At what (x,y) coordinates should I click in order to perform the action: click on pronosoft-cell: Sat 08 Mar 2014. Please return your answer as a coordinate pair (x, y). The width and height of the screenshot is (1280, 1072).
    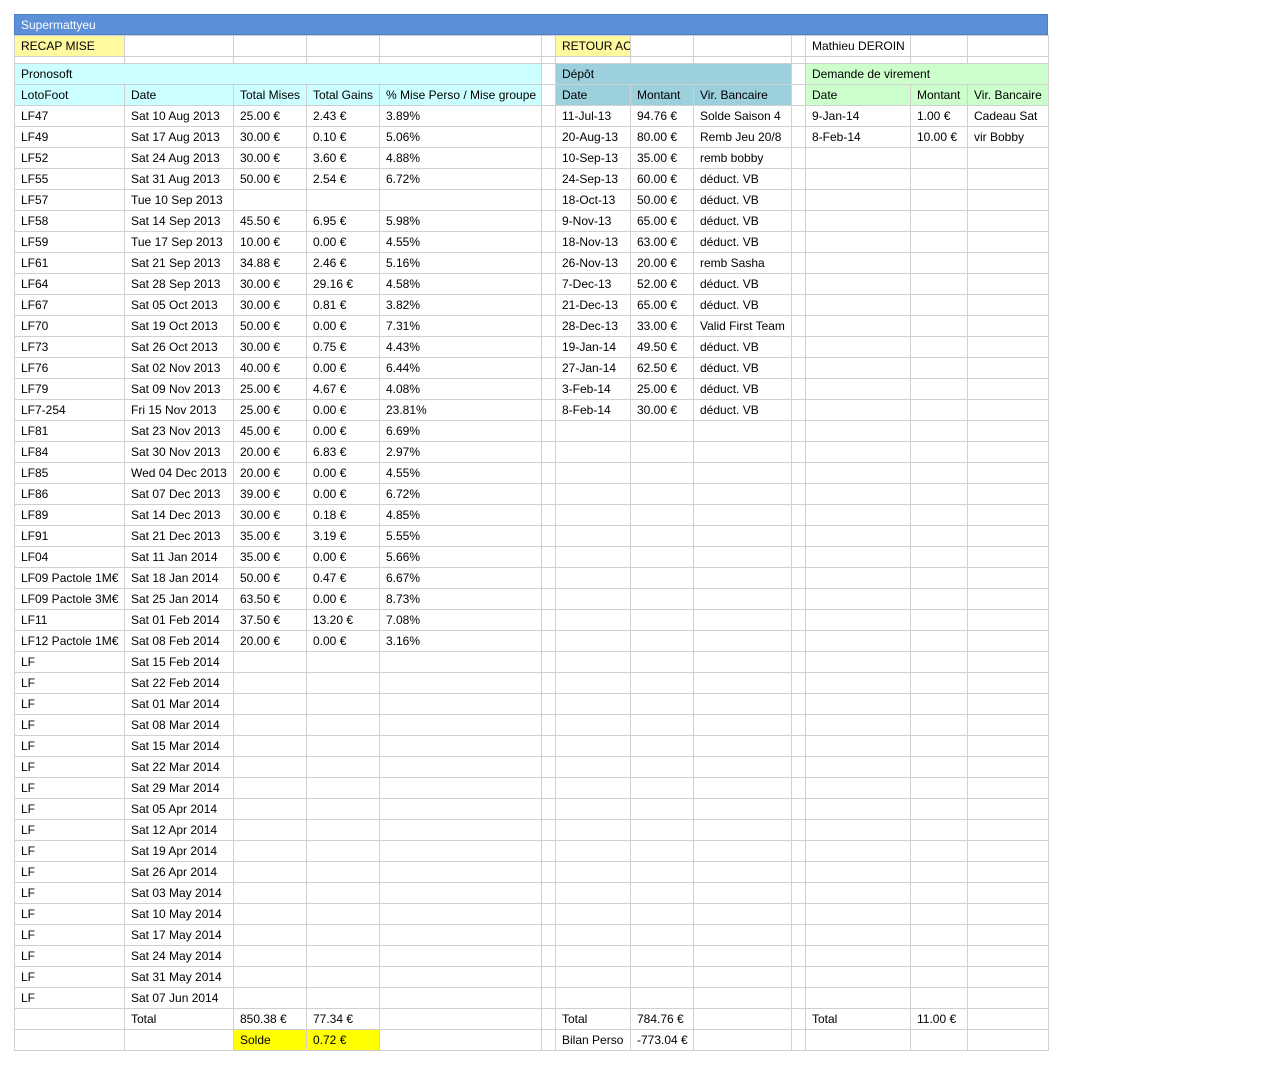
    Looking at the image, I should click on (179, 725).